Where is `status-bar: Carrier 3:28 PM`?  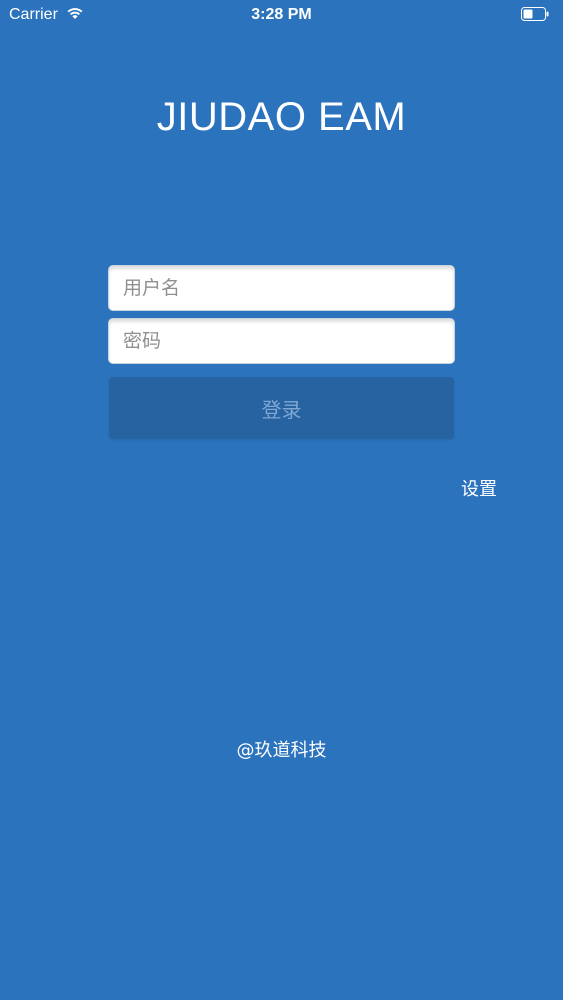
status-bar: Carrier 3:28 PM is located at coordinates (281, 15).